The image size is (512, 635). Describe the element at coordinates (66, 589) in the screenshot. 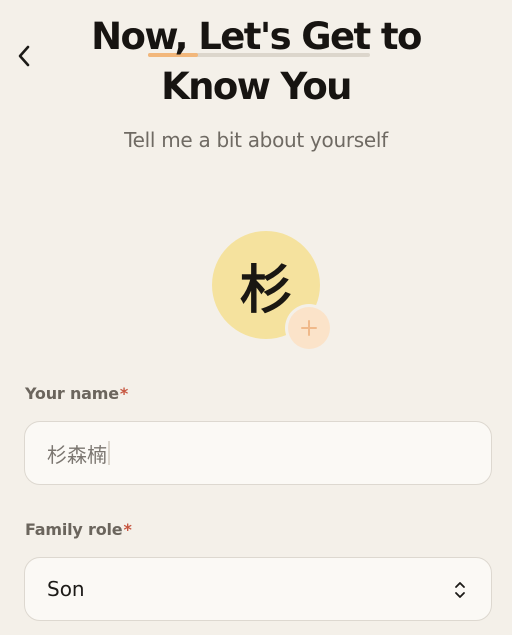

I see `family-role-value: Son` at that location.